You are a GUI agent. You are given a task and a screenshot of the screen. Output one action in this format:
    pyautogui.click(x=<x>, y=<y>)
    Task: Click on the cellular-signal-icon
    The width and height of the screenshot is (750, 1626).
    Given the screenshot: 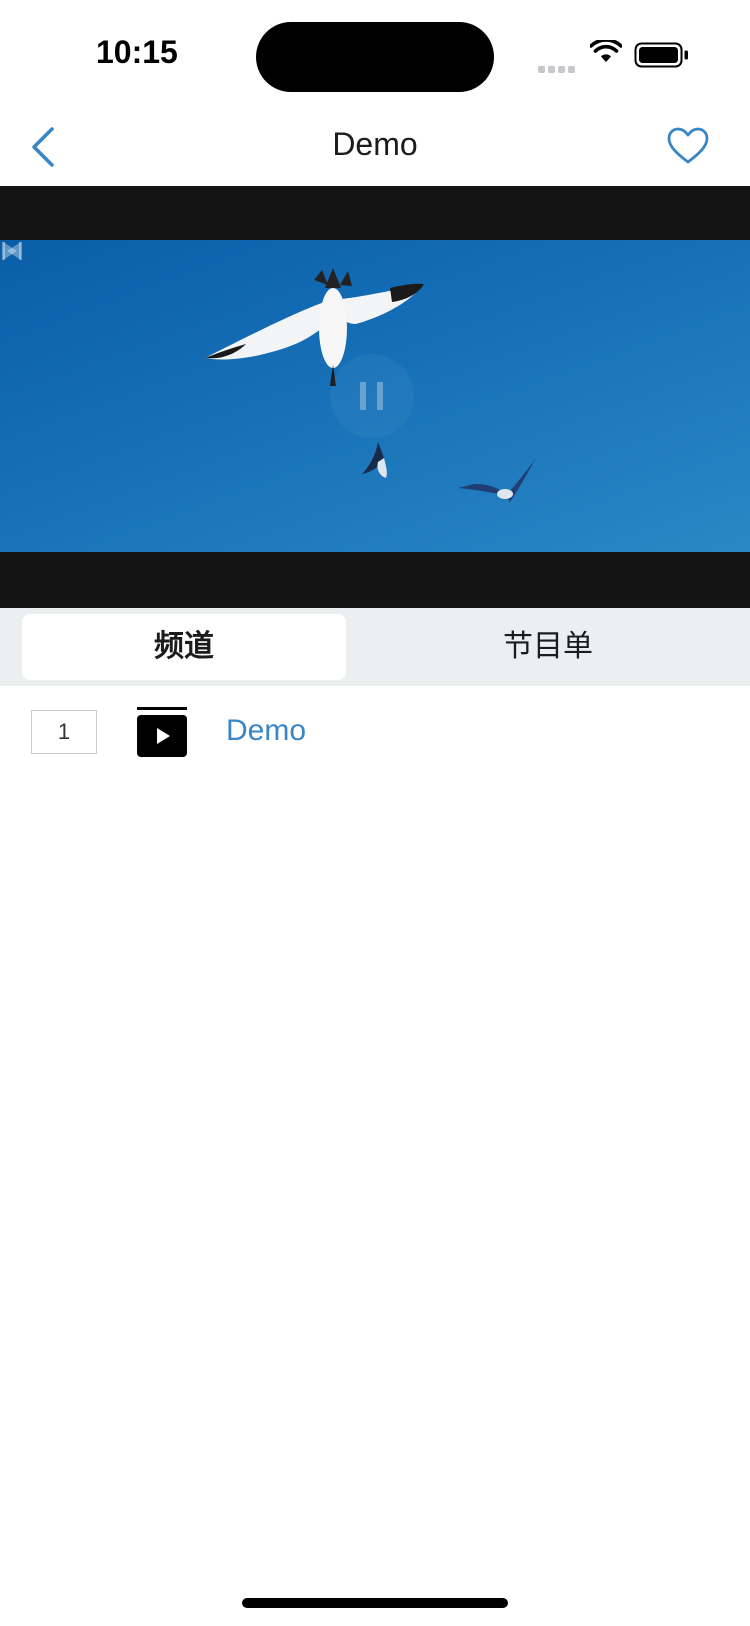 What is the action you would take?
    pyautogui.click(x=558, y=69)
    